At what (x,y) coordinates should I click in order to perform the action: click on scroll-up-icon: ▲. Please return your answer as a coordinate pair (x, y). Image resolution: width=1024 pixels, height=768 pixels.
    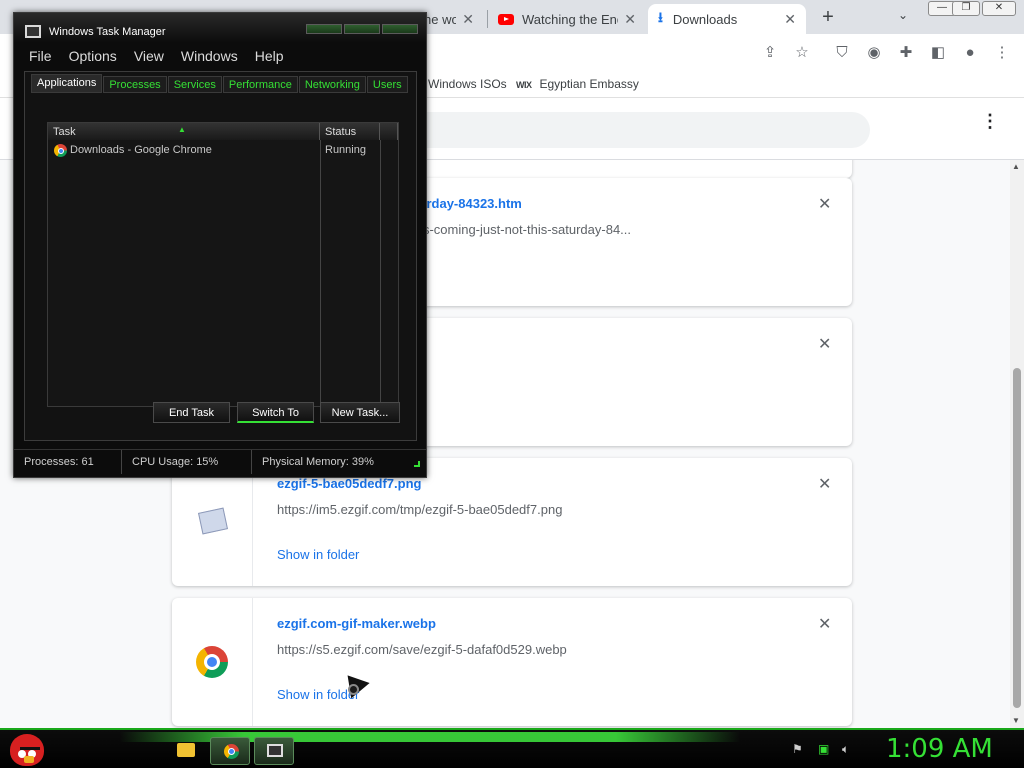
    Looking at the image, I should click on (1016, 166).